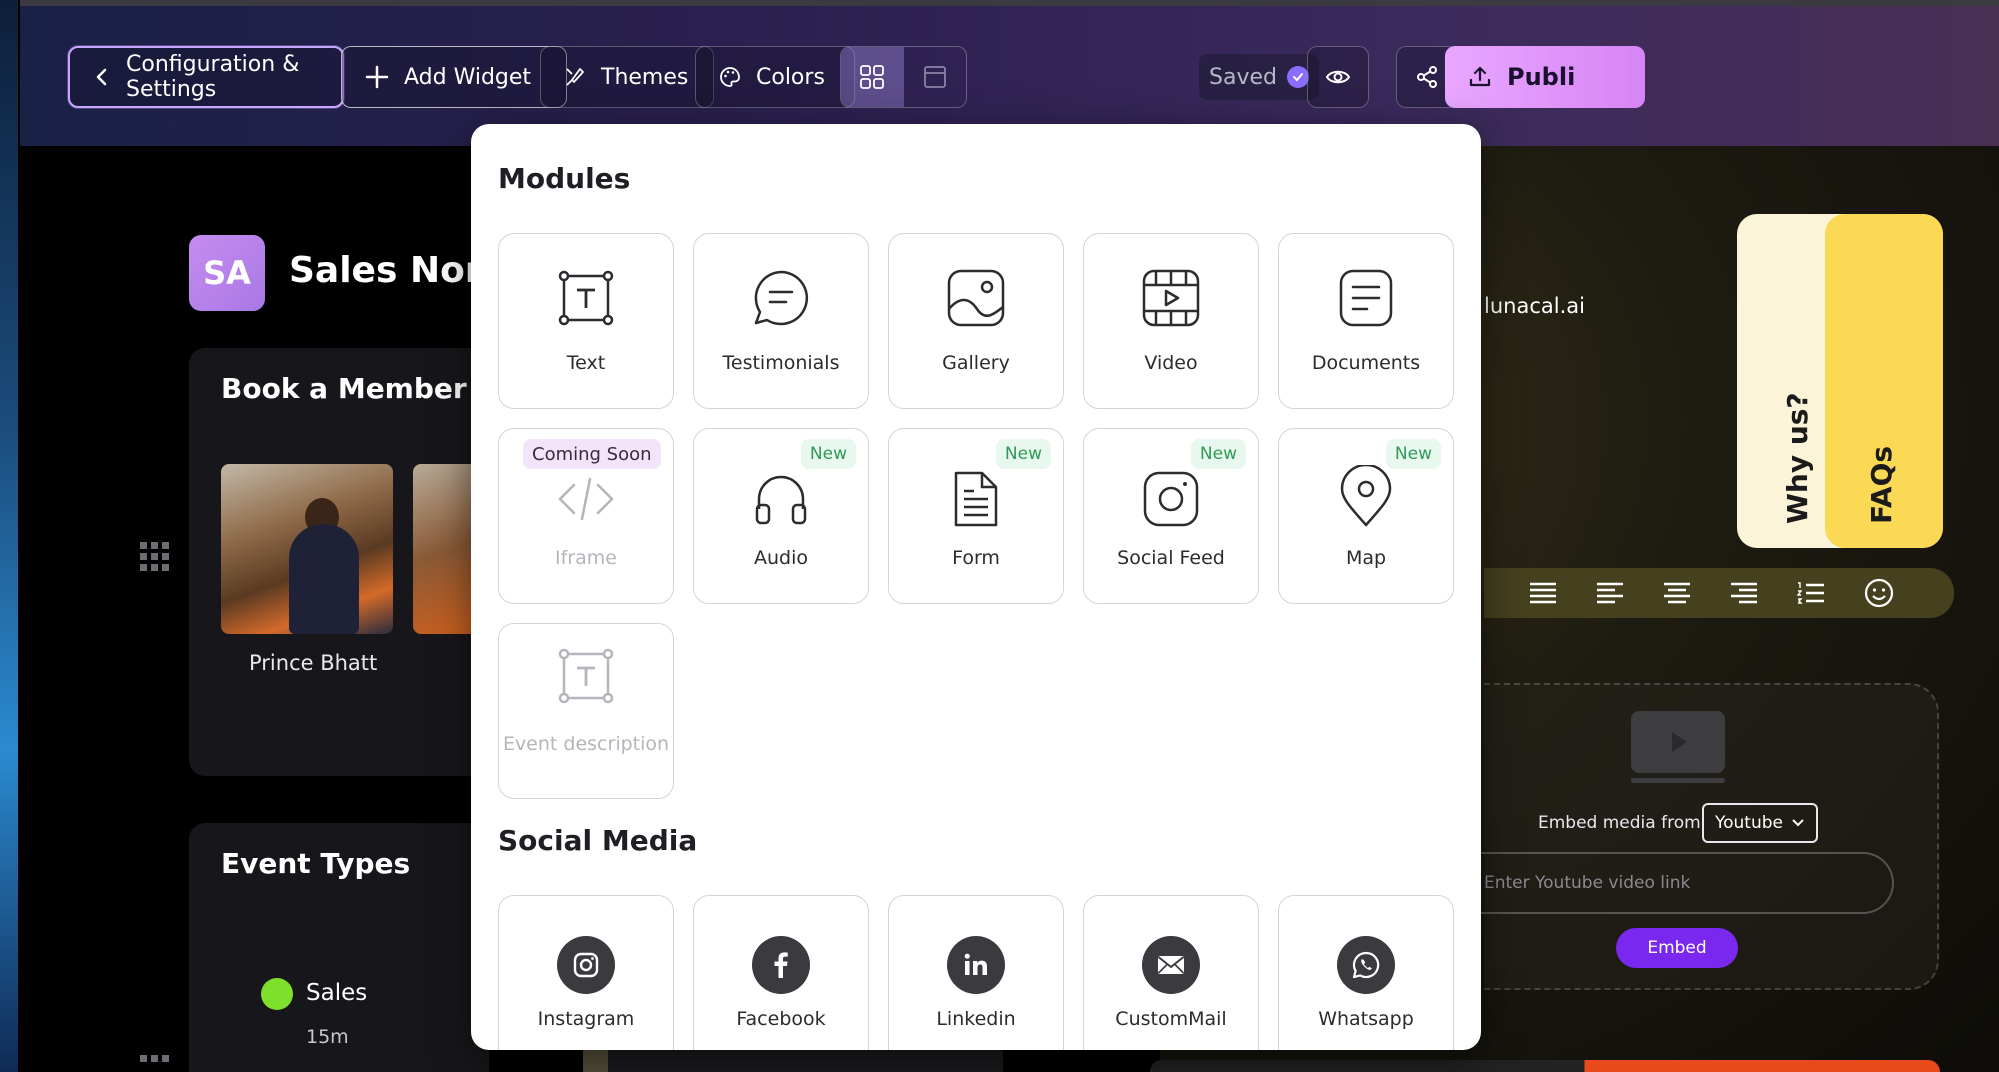 This screenshot has height=1072, width=1999. What do you see at coordinates (1811, 593) in the screenshot?
I see `numbered-list-icon` at bounding box center [1811, 593].